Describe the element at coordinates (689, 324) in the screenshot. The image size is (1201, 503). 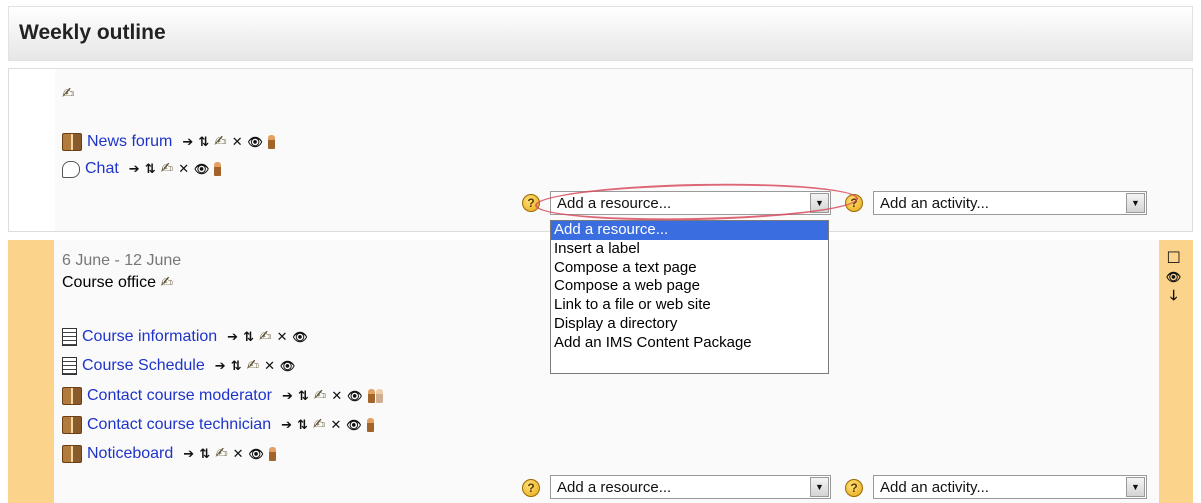
I see `dropdown-option: Display a directory` at that location.